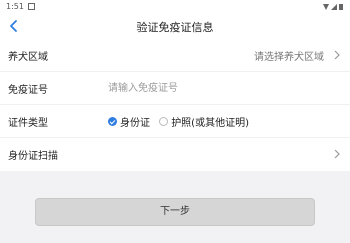 Image resolution: width=350 pixels, height=243 pixels. I want to click on cert-no-label: 免疫证号, so click(28, 90).